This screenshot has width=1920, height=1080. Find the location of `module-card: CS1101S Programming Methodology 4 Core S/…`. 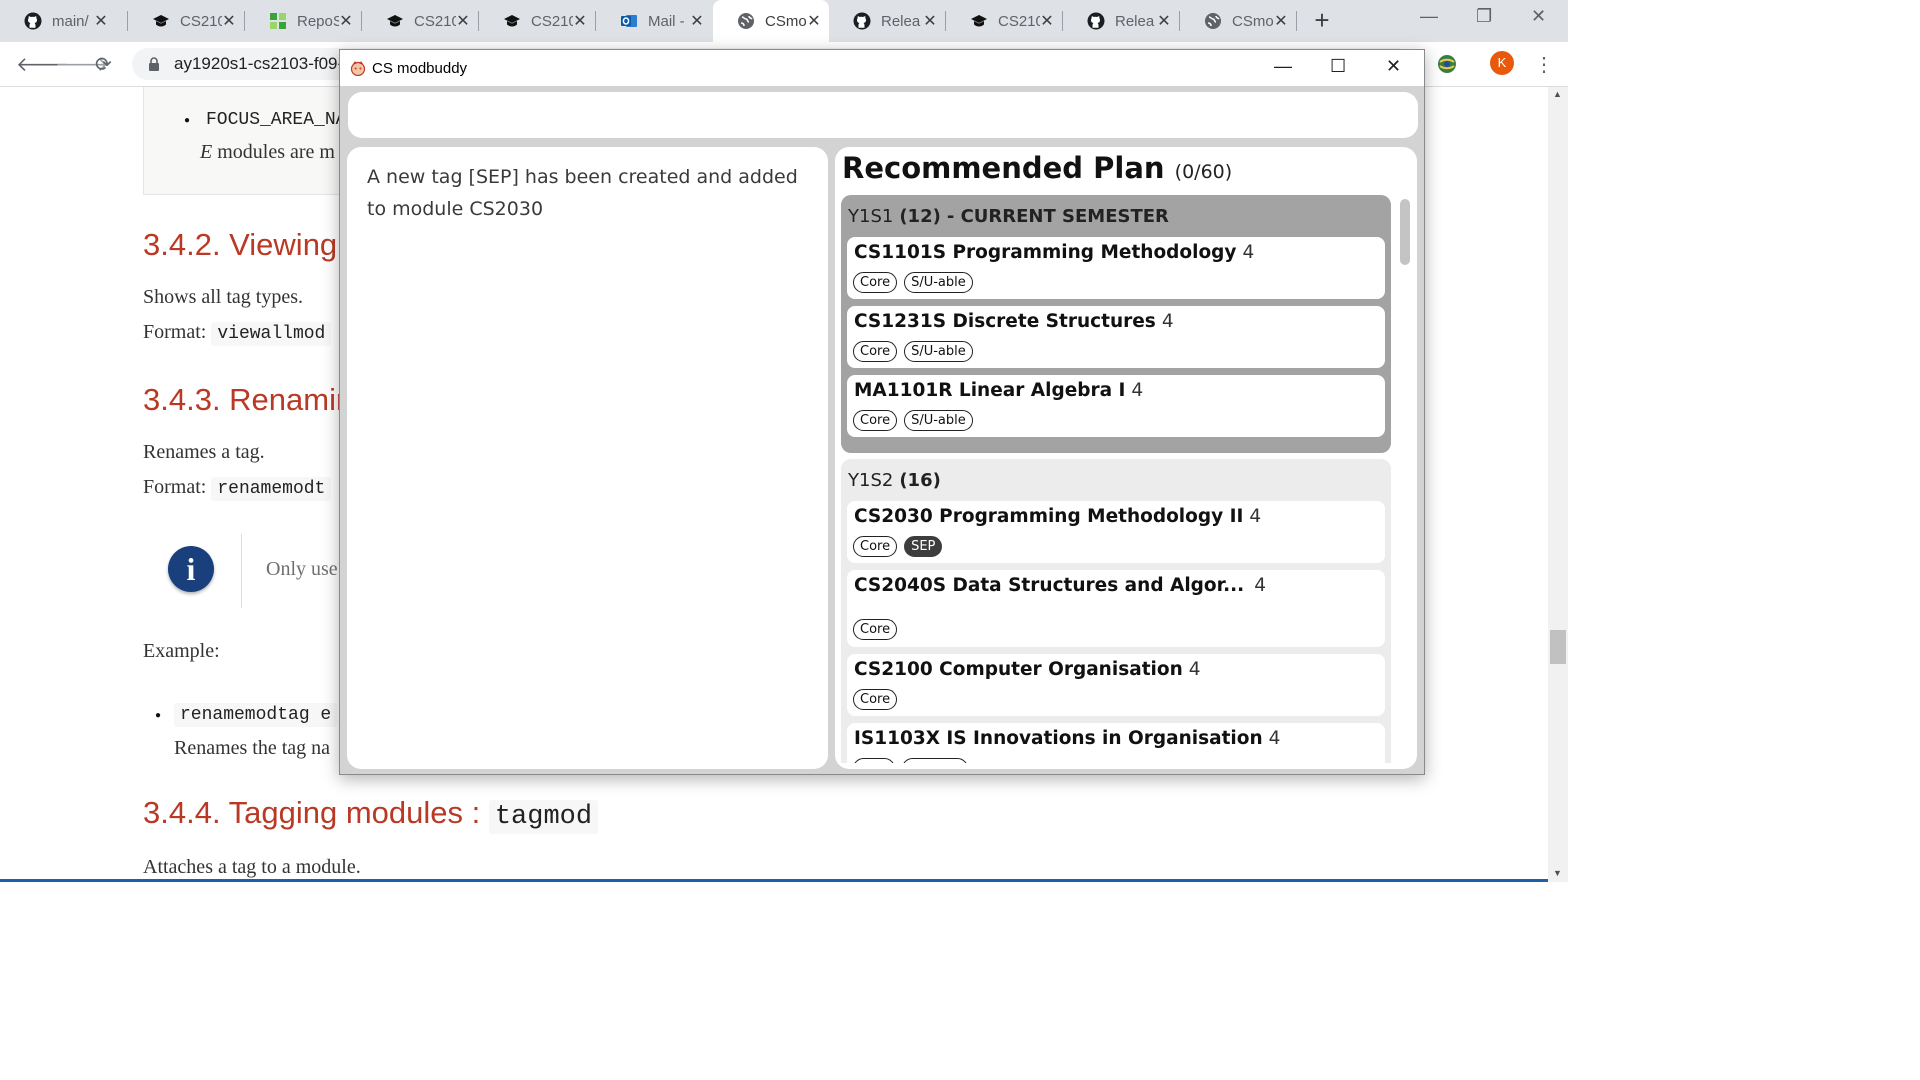

module-card: CS1101S Programming Methodology 4 Core S/… is located at coordinates (1116, 268).